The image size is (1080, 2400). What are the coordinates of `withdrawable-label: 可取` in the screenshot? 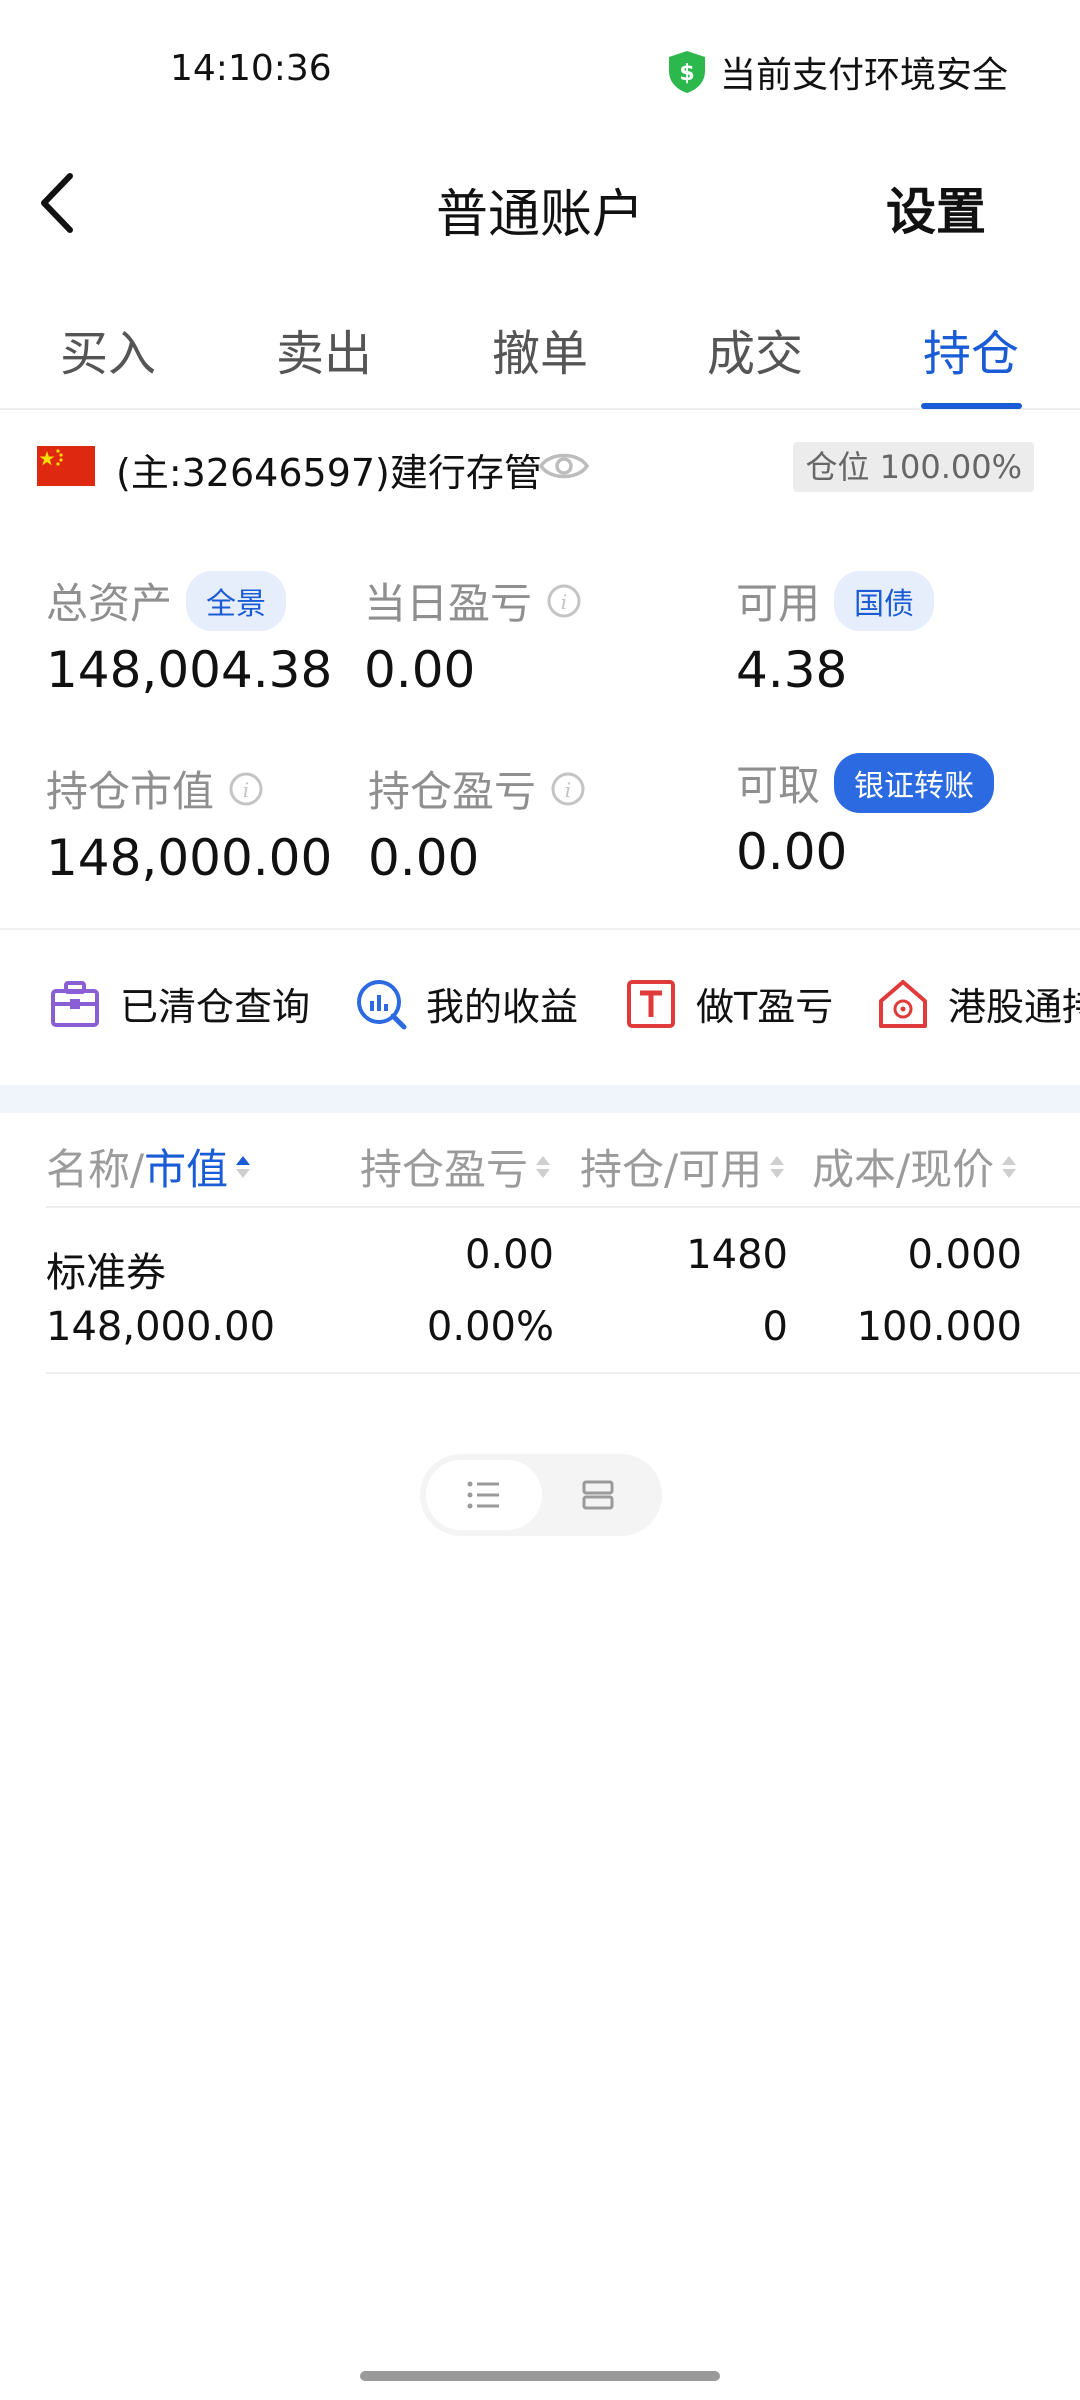 It's located at (778, 785).